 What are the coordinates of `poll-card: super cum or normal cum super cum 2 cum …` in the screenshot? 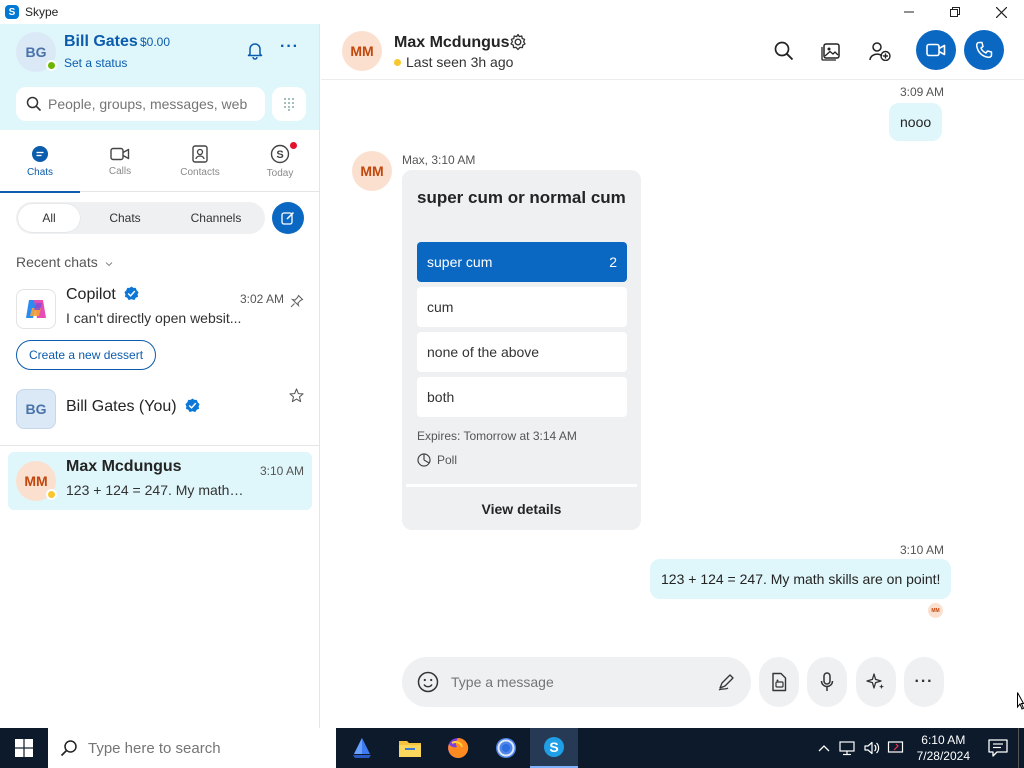 It's located at (521, 350).